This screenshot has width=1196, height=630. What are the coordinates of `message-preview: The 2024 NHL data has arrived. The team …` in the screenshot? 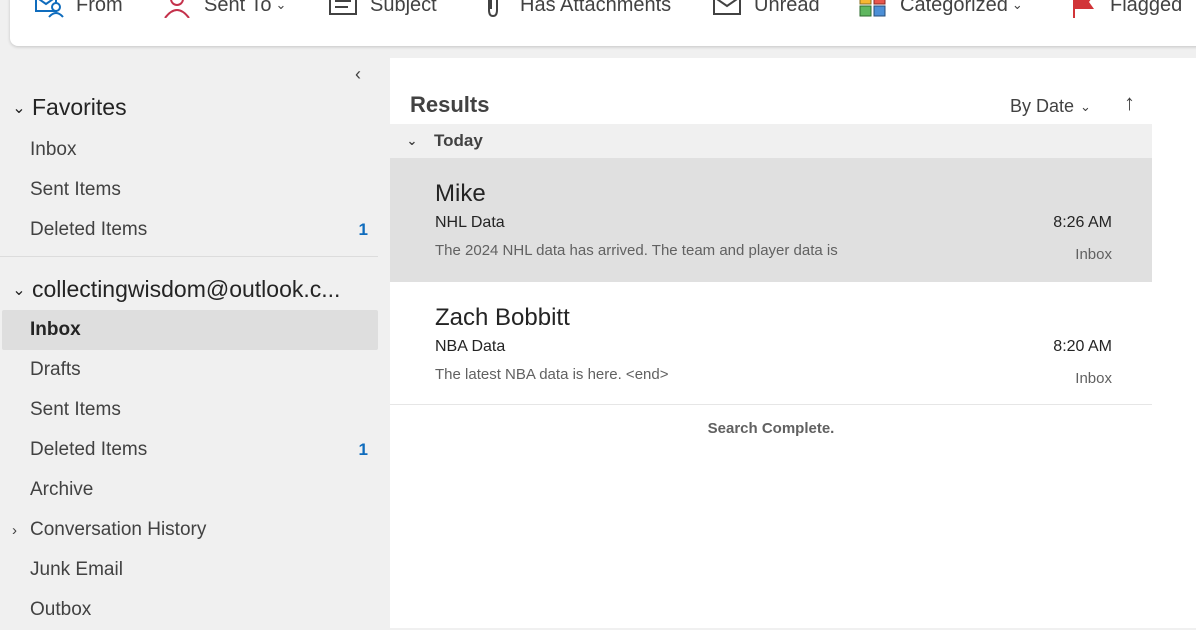 It's located at (636, 250).